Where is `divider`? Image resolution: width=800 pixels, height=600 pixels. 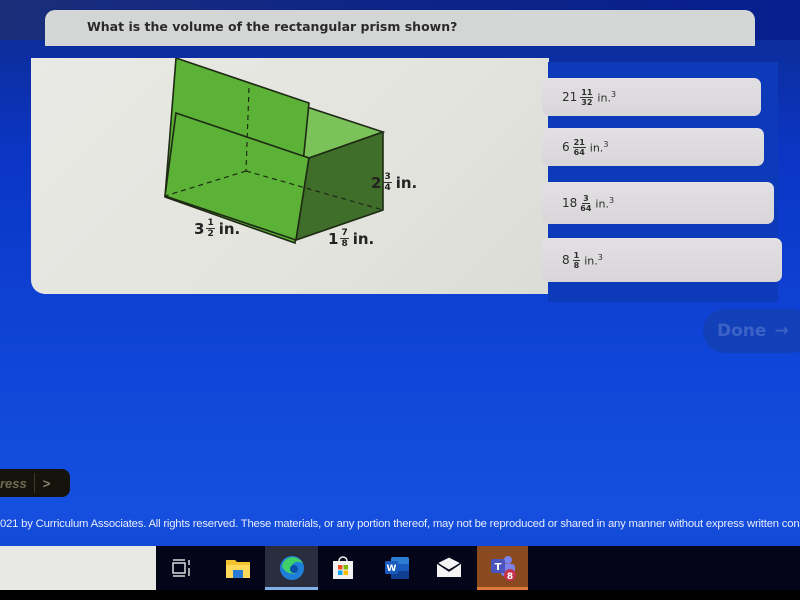 divider is located at coordinates (34, 483).